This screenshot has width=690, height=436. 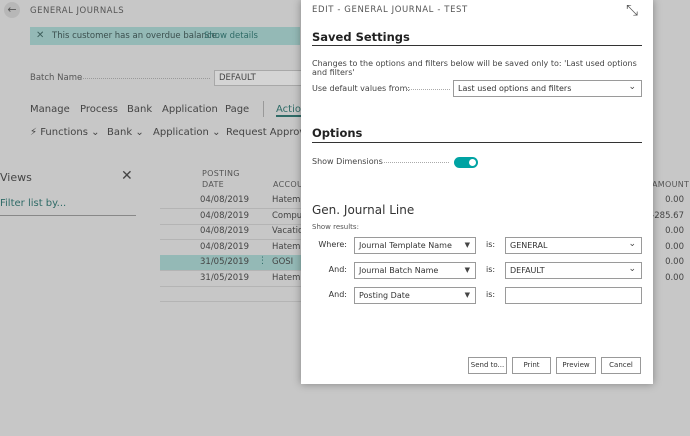 I want to click on menu-bank-dropdown: Bank ⌄, so click(x=125, y=132).